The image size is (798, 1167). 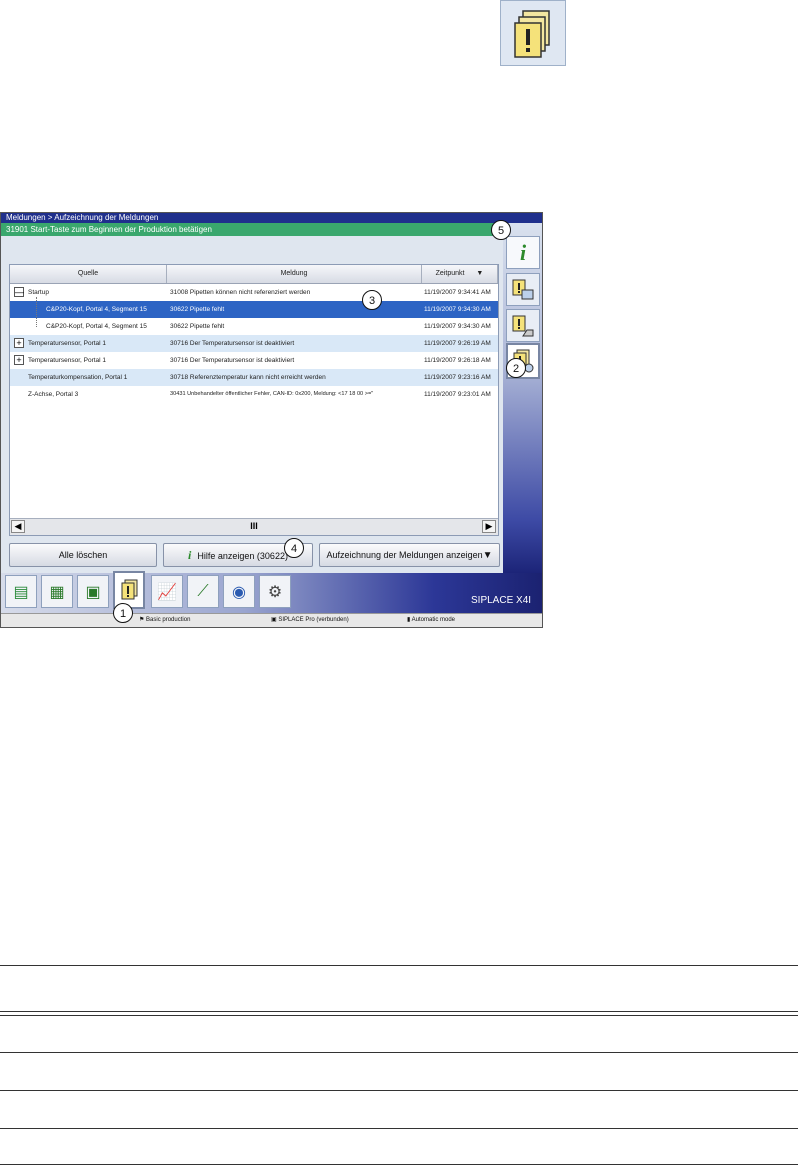 I want to click on tab-statistics: 📈, so click(x=167, y=591).